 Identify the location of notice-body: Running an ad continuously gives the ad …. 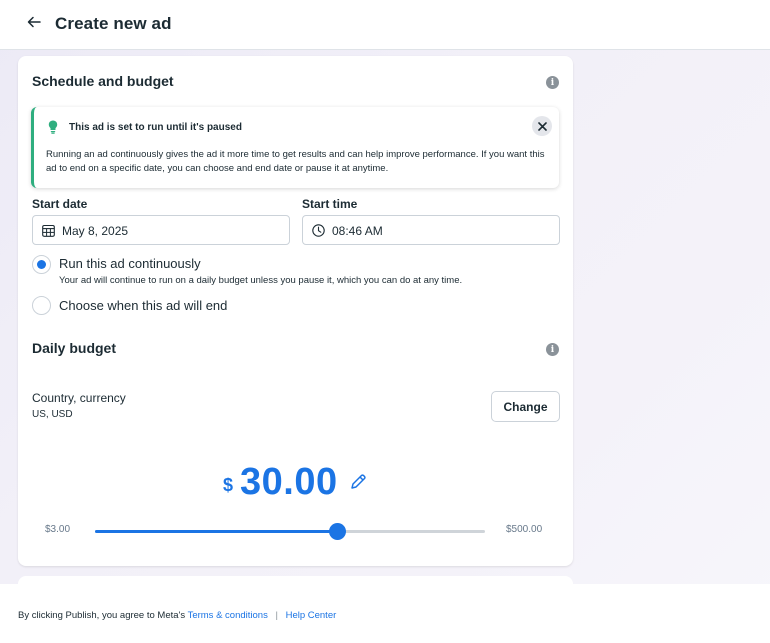
(295, 161).